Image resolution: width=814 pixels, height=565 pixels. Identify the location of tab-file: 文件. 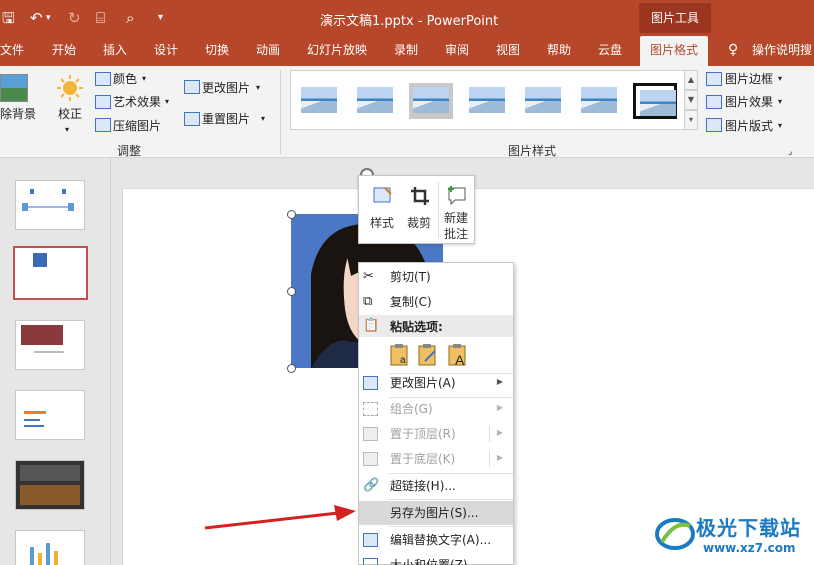
(12, 51).